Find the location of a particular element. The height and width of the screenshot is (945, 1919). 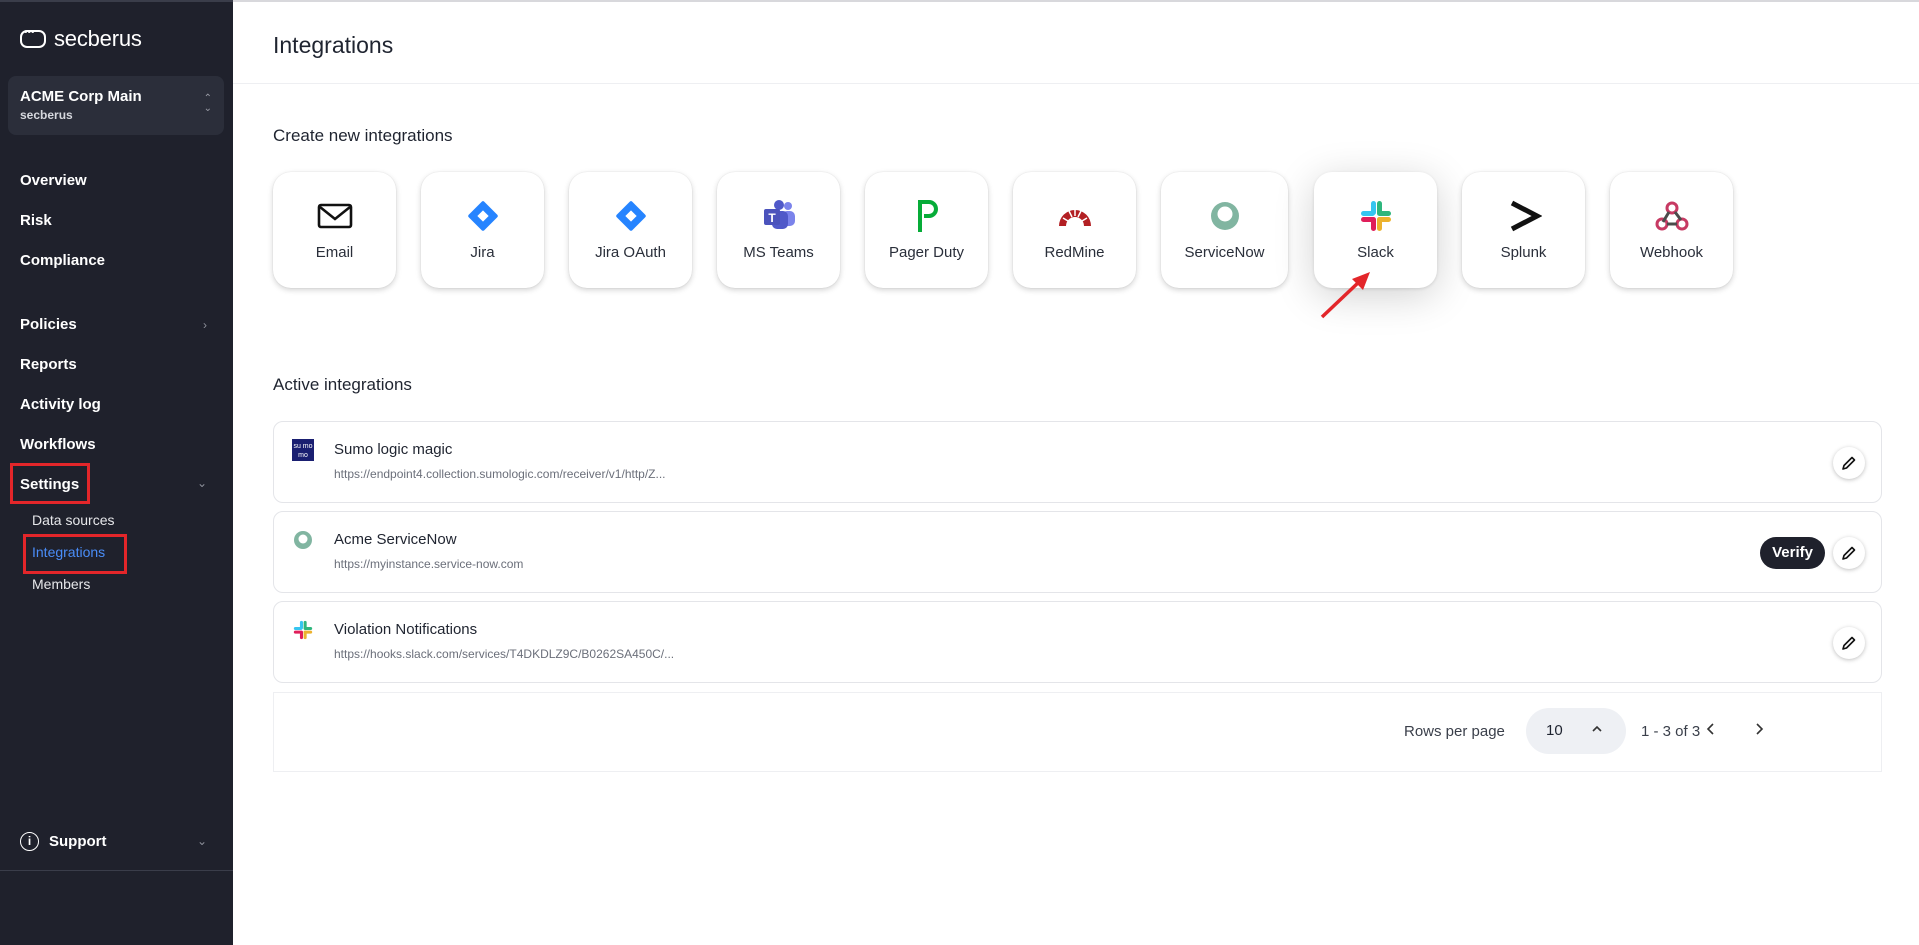

info-icon: i is located at coordinates (29, 841).